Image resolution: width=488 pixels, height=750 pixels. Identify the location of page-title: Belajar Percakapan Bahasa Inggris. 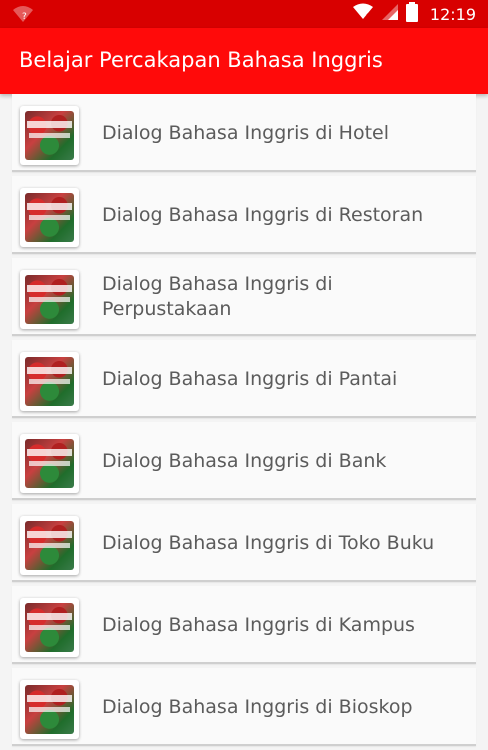
(201, 60).